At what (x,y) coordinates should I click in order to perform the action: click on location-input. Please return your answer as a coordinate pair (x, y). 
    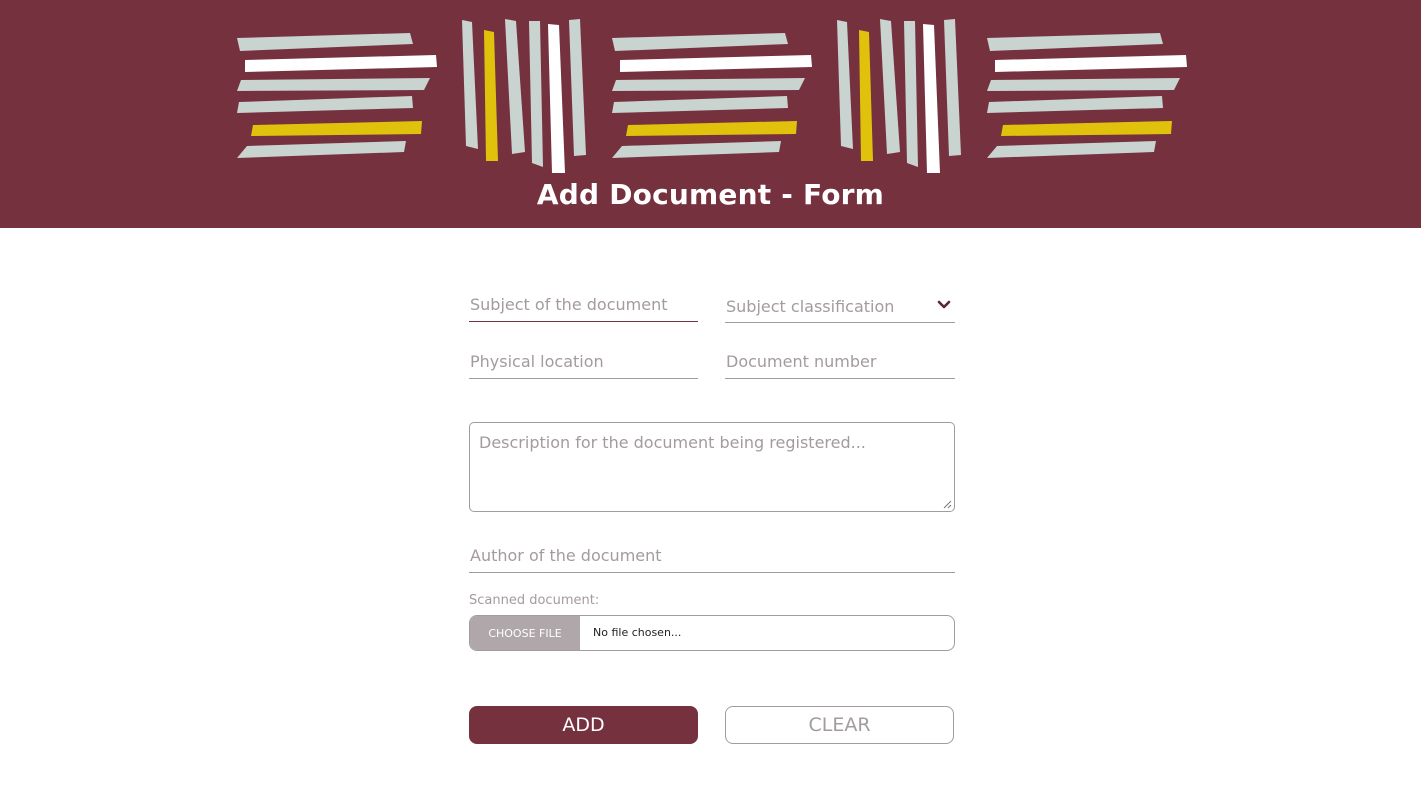
    Looking at the image, I should click on (583, 361).